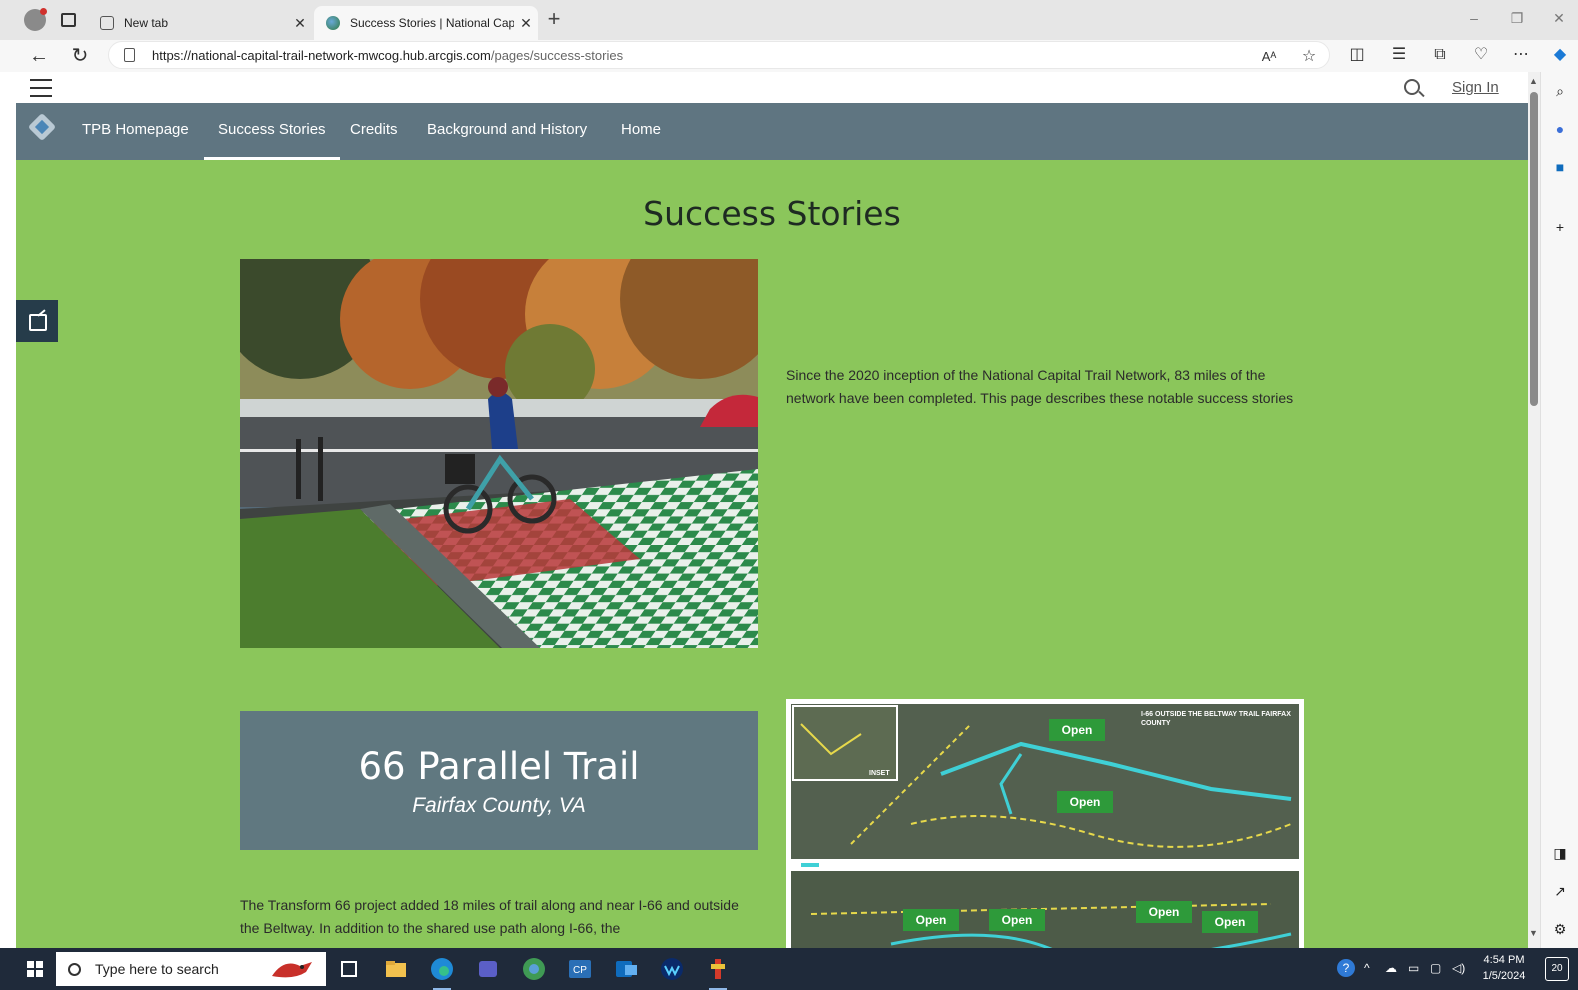 This screenshot has height=990, width=1578. Describe the element at coordinates (1475, 87) in the screenshot. I see `sign-in-link: Sign In` at that location.